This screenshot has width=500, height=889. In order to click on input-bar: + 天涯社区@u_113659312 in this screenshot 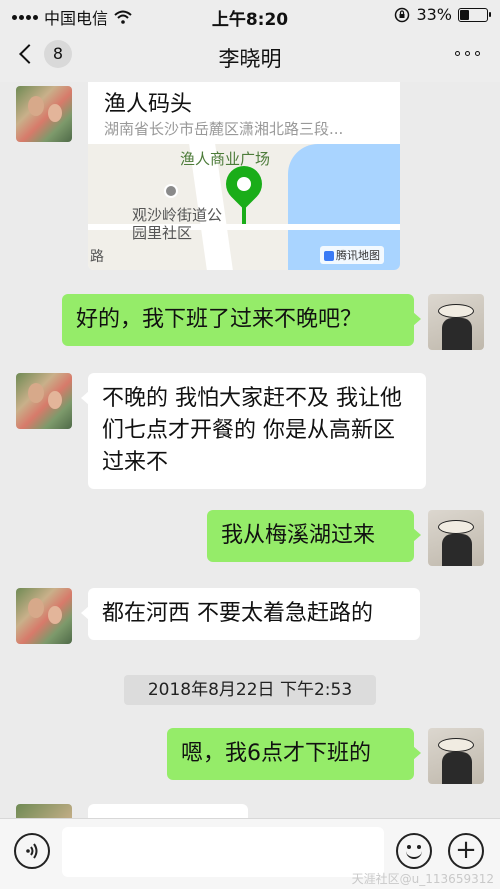, I will do `click(250, 853)`.